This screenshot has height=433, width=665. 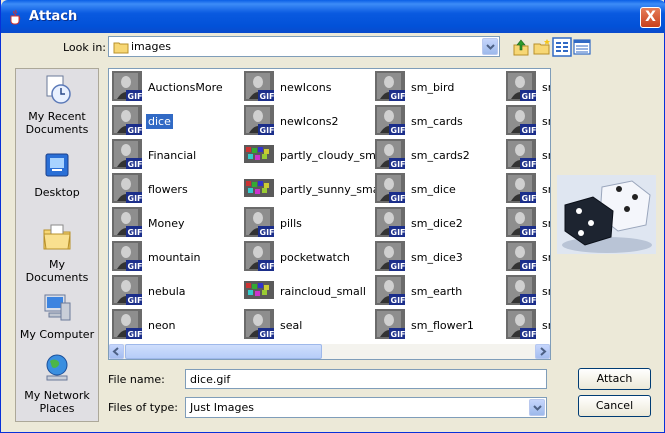 I want to click on file-type-dropdown-button, so click(x=537, y=407).